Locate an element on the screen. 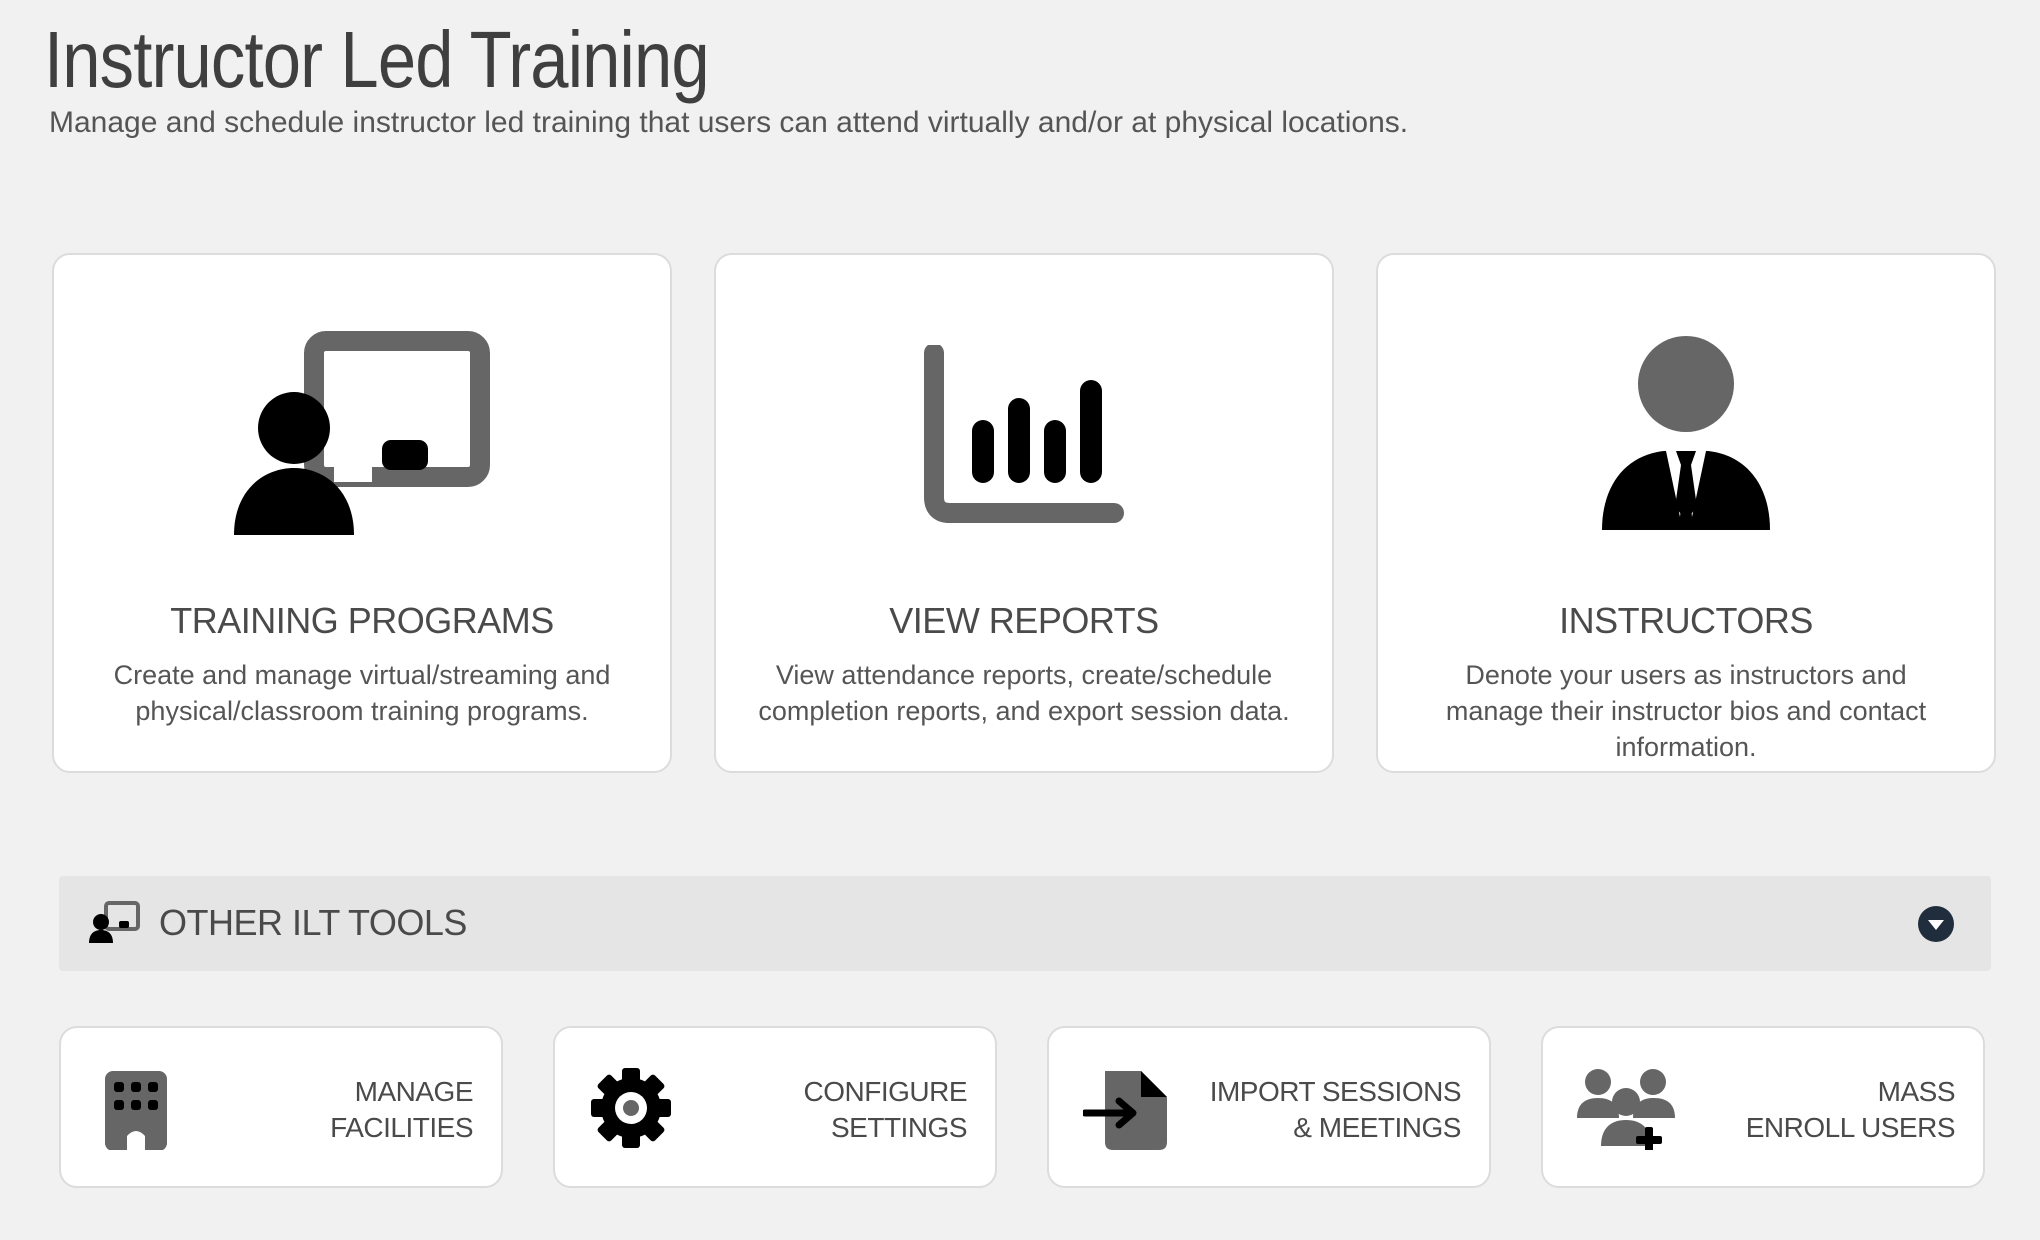 This screenshot has width=2040, height=1240. user-tie-icon is located at coordinates (1686, 435).